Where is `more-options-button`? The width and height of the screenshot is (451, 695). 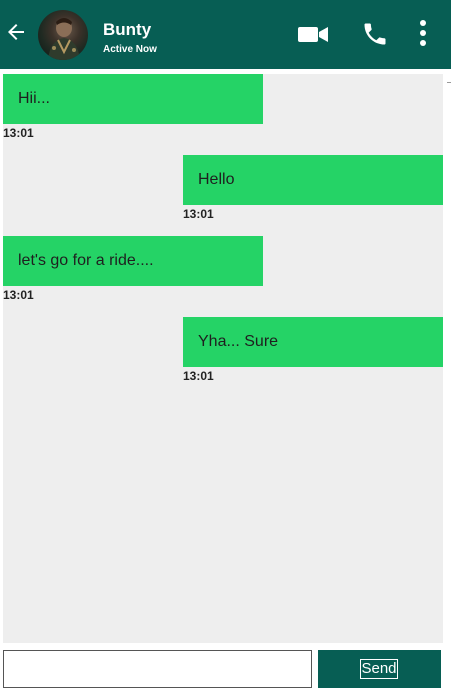
more-options-button is located at coordinates (423, 33).